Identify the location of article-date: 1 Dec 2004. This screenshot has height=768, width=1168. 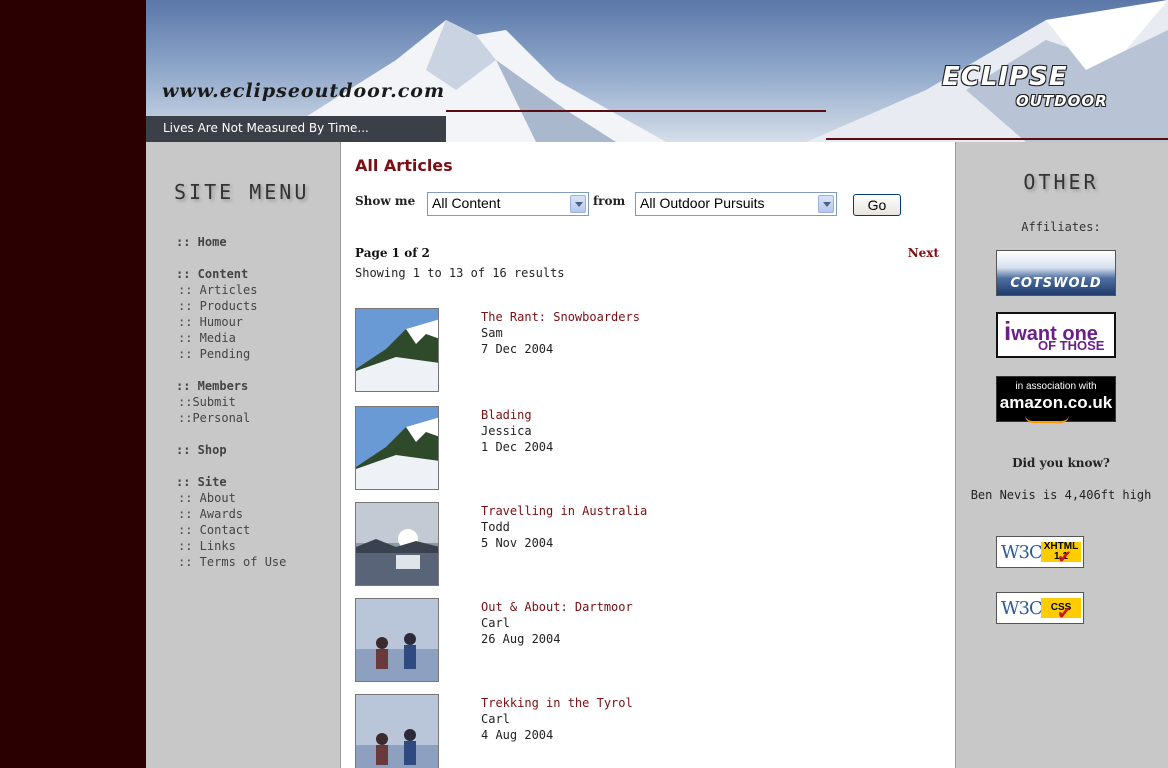
(517, 447).